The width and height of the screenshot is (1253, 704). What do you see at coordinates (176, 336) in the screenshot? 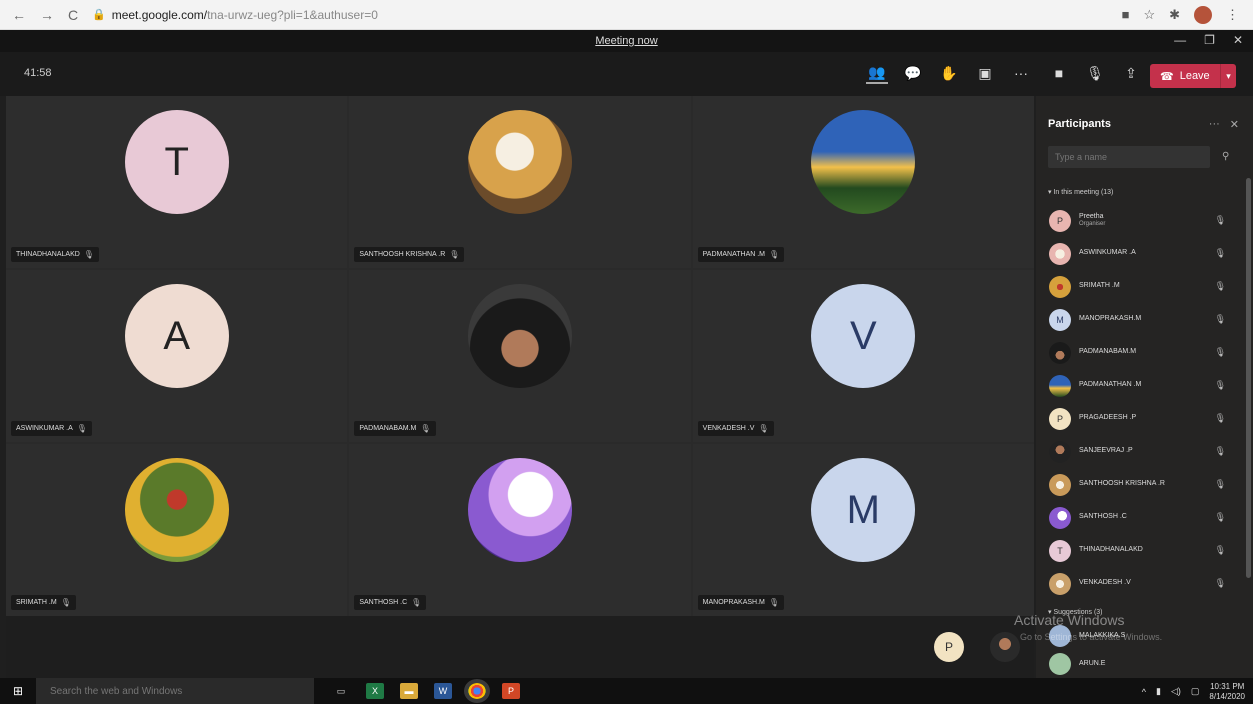
I see `participant-avatar: A` at bounding box center [176, 336].